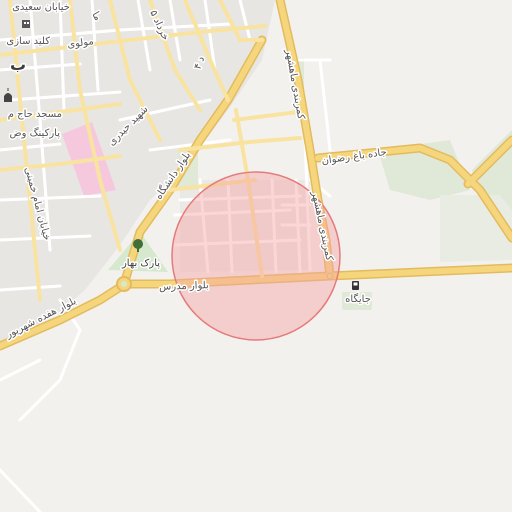 The image size is (512, 512). I want to click on label-street-saeedi: خیابان سعیدی, so click(41, 7).